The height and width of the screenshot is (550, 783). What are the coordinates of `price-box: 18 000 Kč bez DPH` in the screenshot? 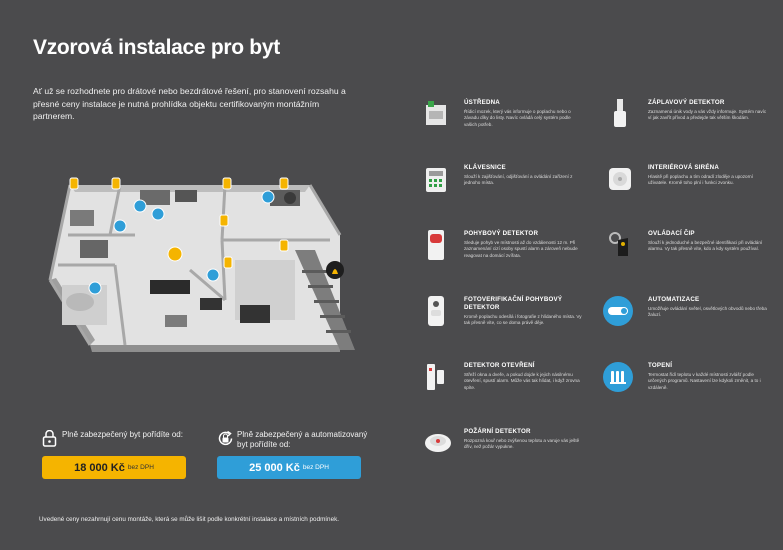 It's located at (114, 467).